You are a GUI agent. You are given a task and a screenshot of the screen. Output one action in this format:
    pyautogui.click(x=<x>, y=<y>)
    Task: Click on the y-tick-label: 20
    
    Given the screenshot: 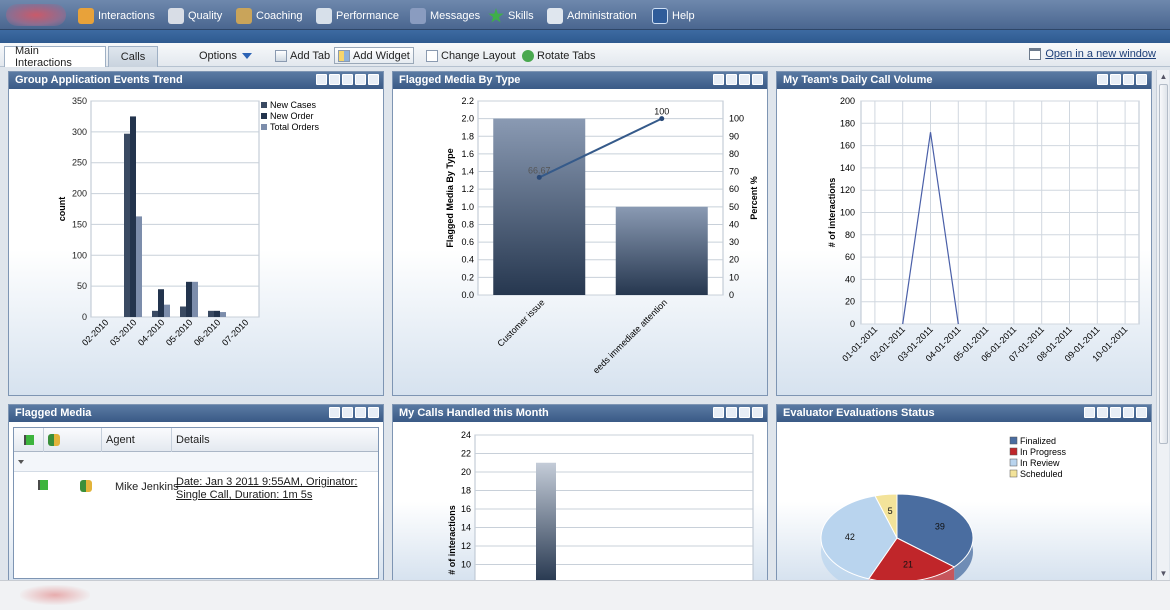 What is the action you would take?
    pyautogui.click(x=466, y=472)
    